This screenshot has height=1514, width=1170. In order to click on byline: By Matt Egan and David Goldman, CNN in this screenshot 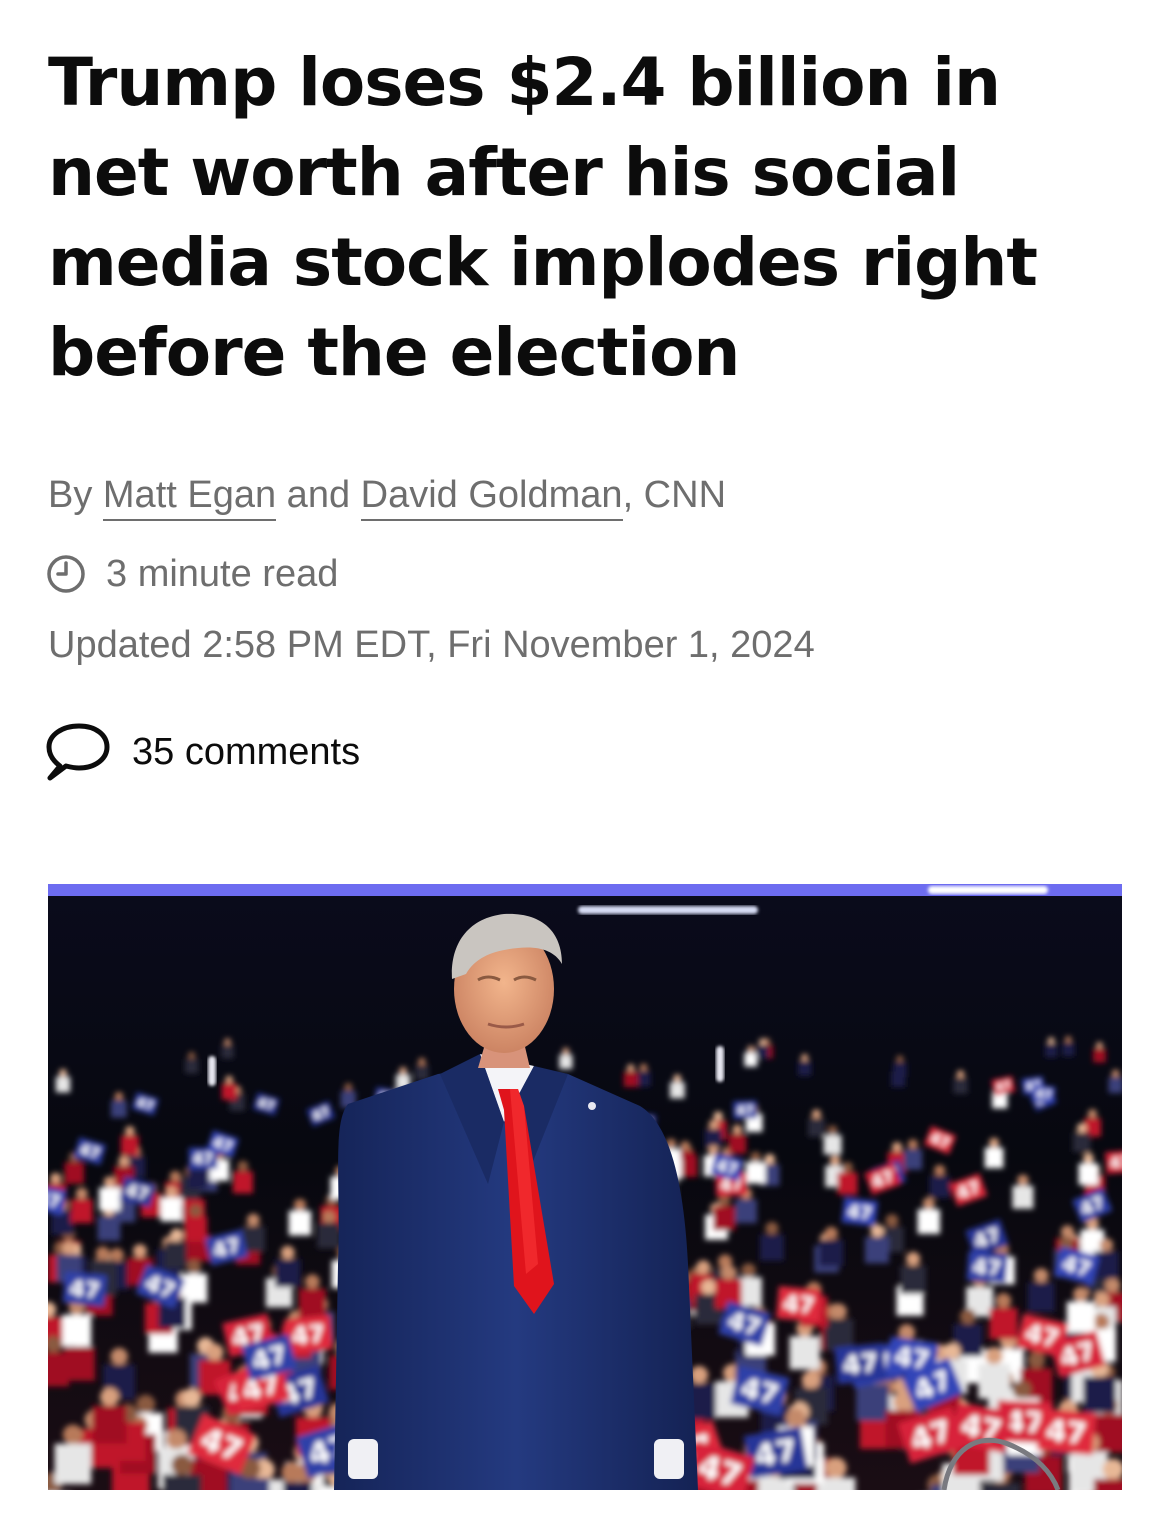, I will do `click(387, 497)`.